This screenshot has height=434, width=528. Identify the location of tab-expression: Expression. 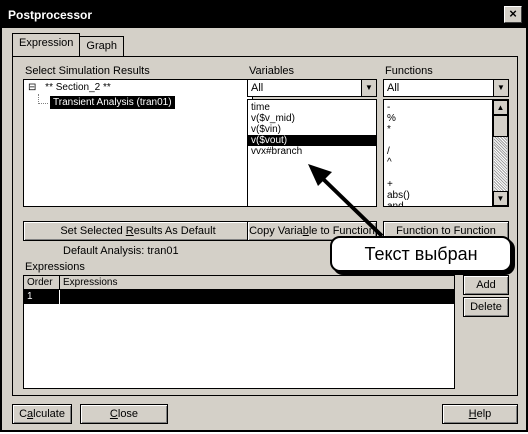
(46, 44).